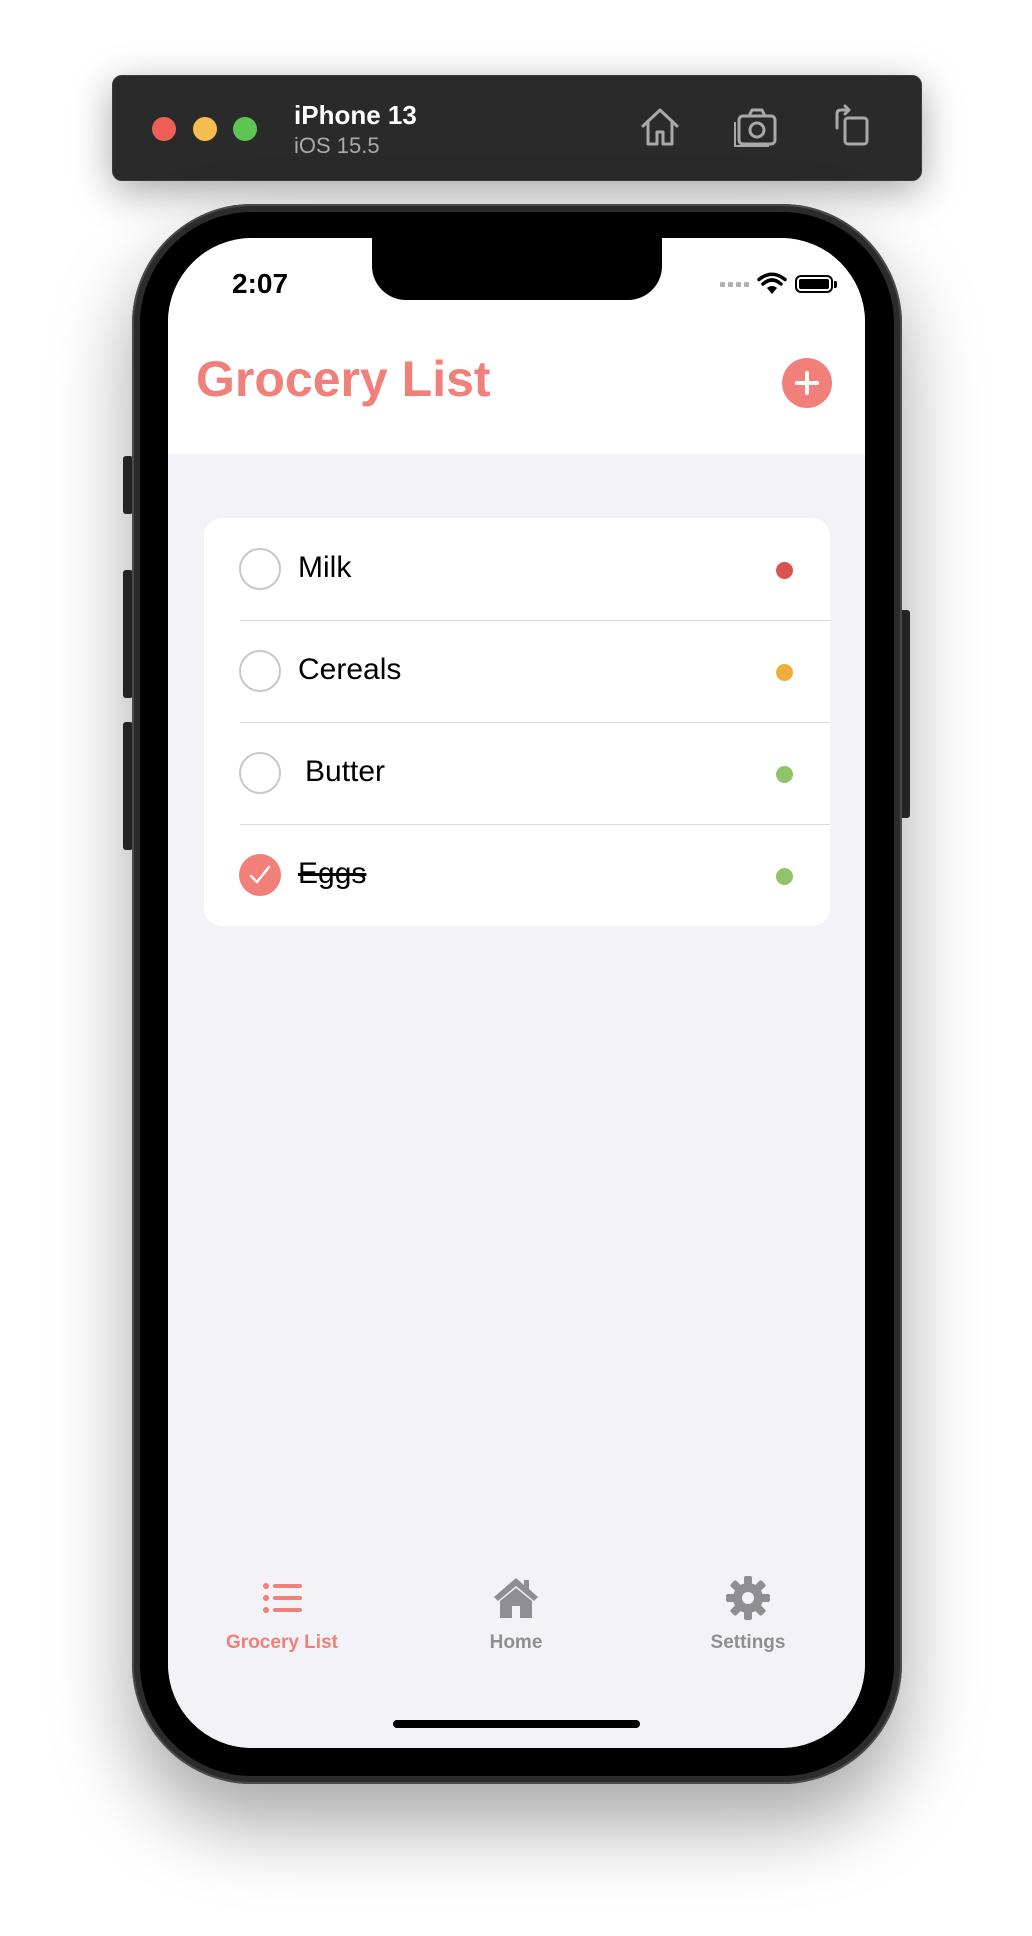  What do you see at coordinates (260, 875) in the screenshot?
I see `checkmark-circle-icon` at bounding box center [260, 875].